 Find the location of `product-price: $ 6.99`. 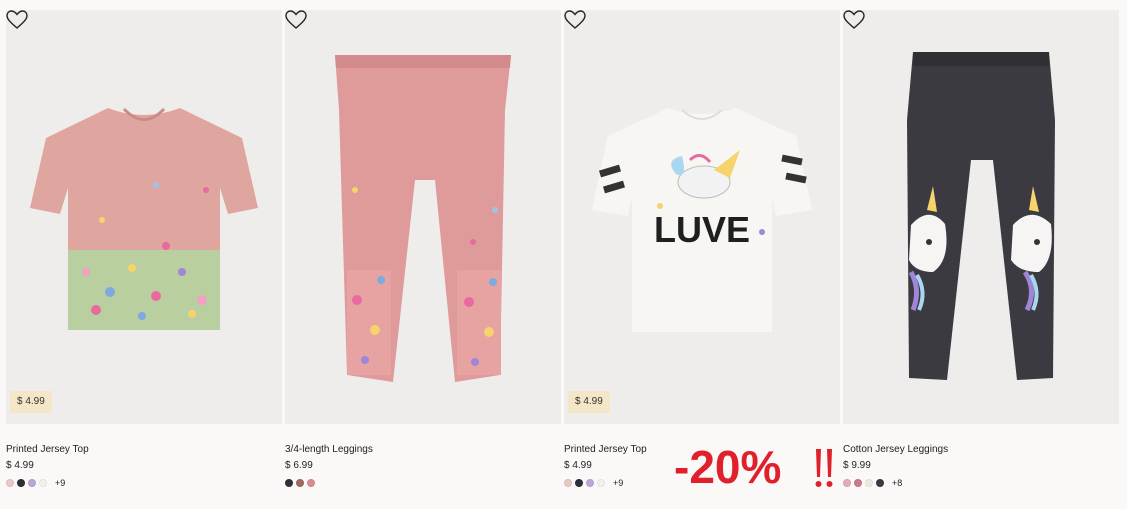

product-price: $ 6.99 is located at coordinates (299, 465).